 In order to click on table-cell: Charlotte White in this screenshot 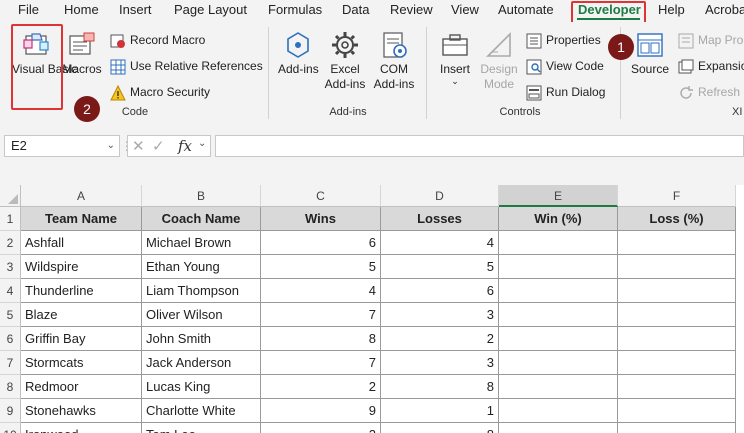, I will do `click(201, 411)`.